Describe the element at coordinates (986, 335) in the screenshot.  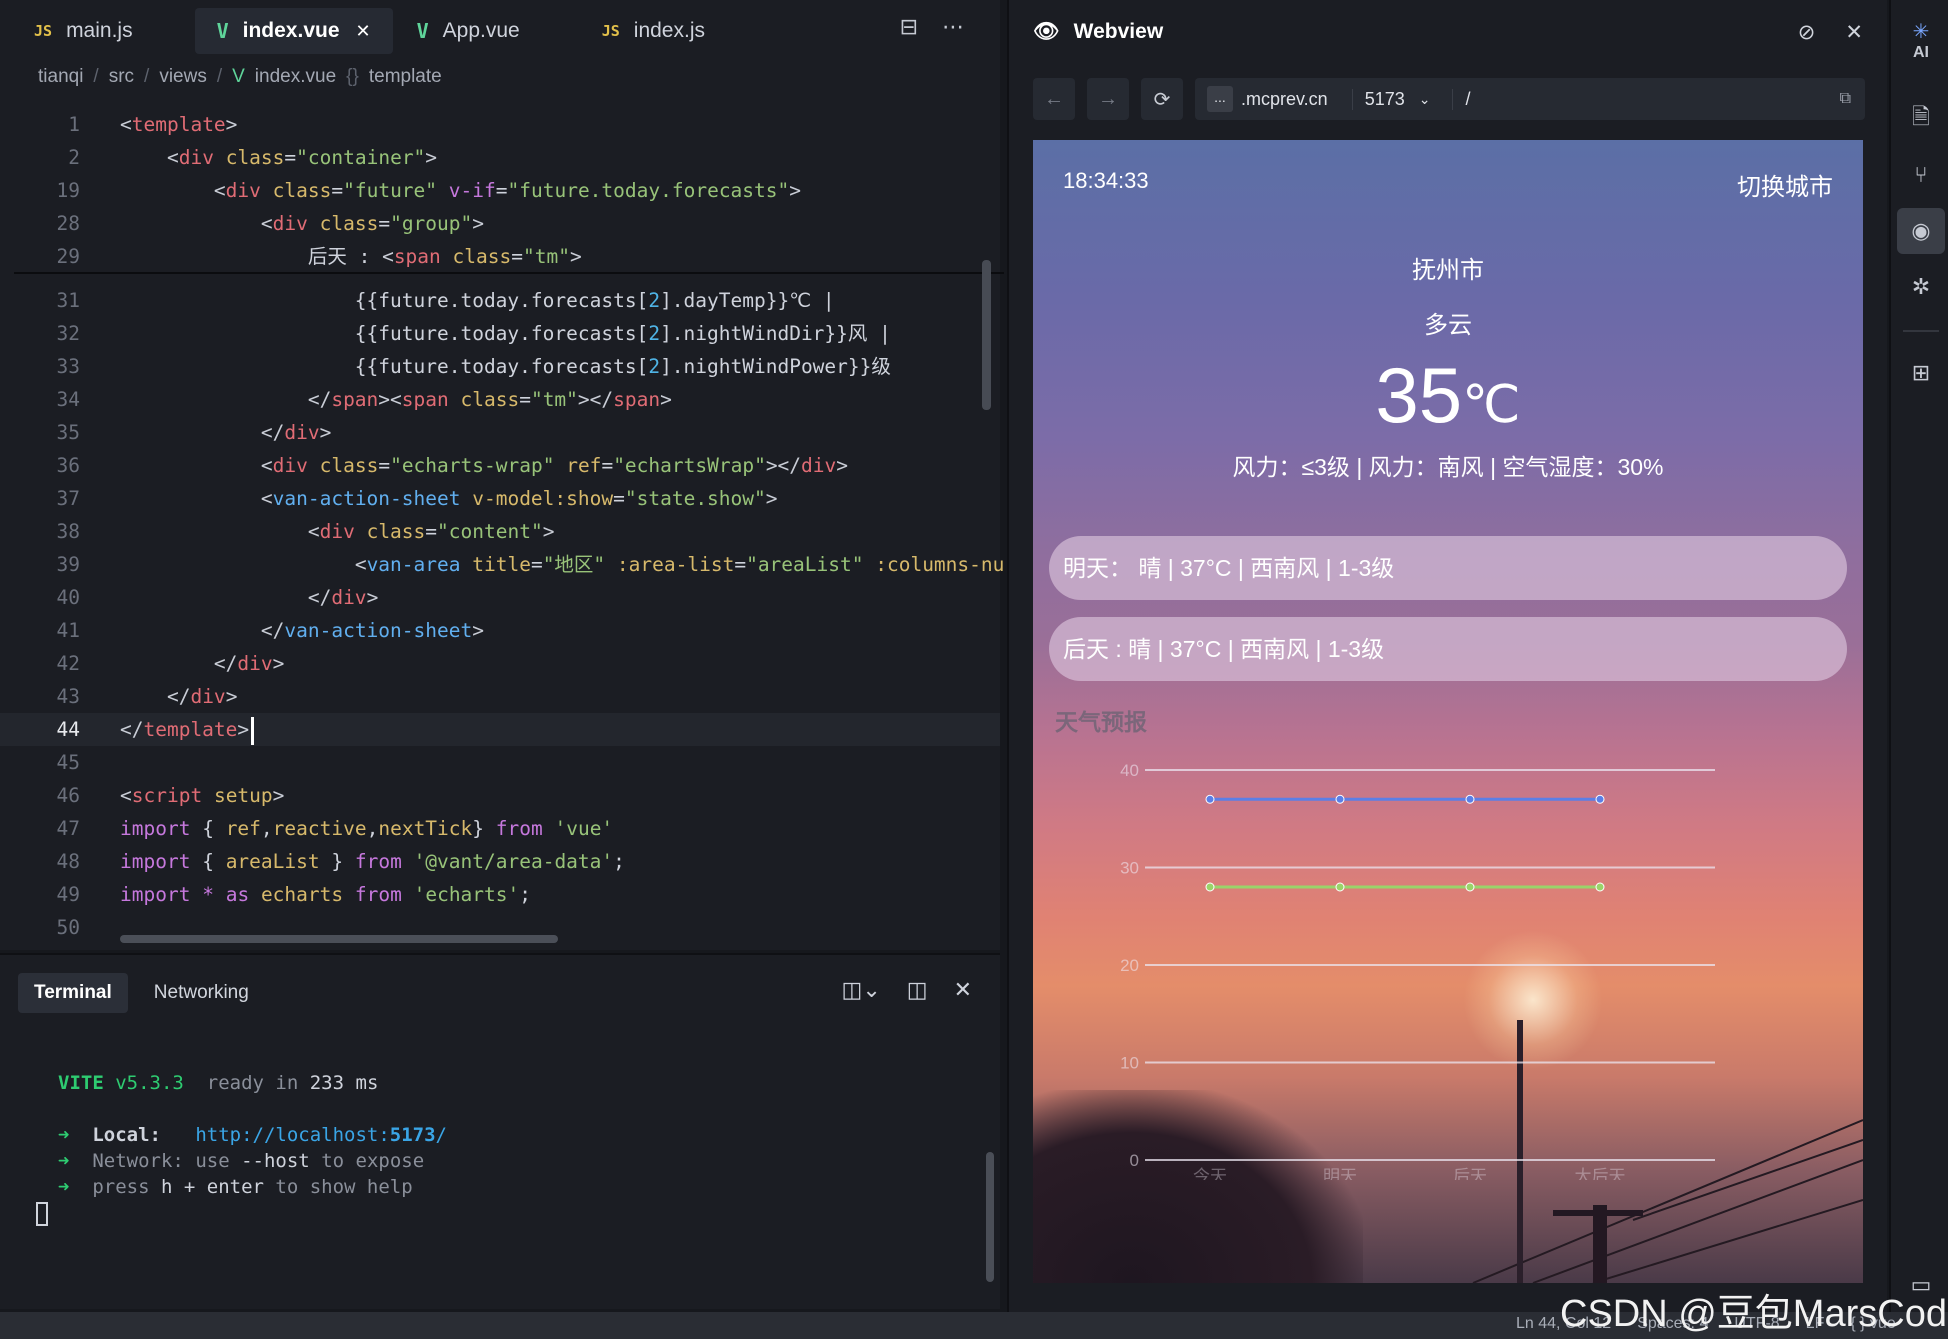
I see `vertical-scrollbar` at that location.